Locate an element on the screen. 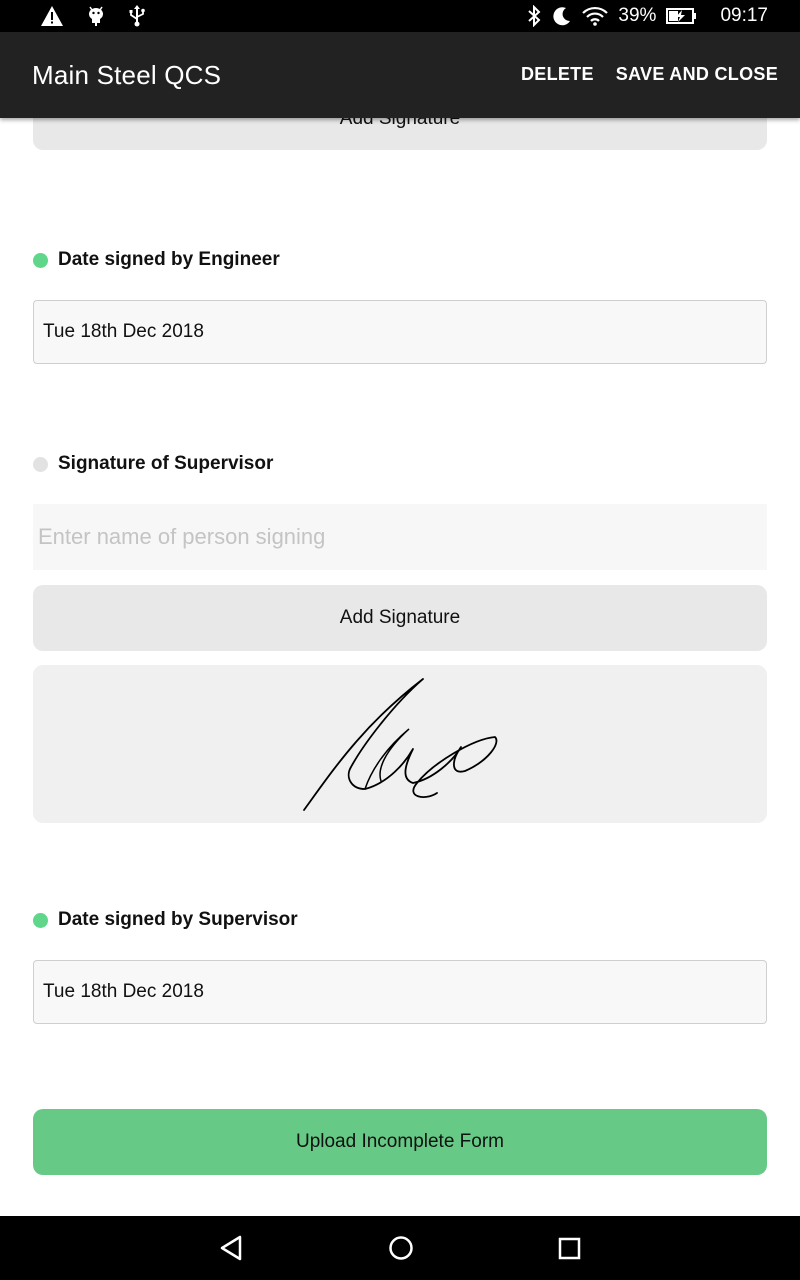 The image size is (800, 1280). supervisor-date-value: Tue 18th Dec 2018 is located at coordinates (123, 991).